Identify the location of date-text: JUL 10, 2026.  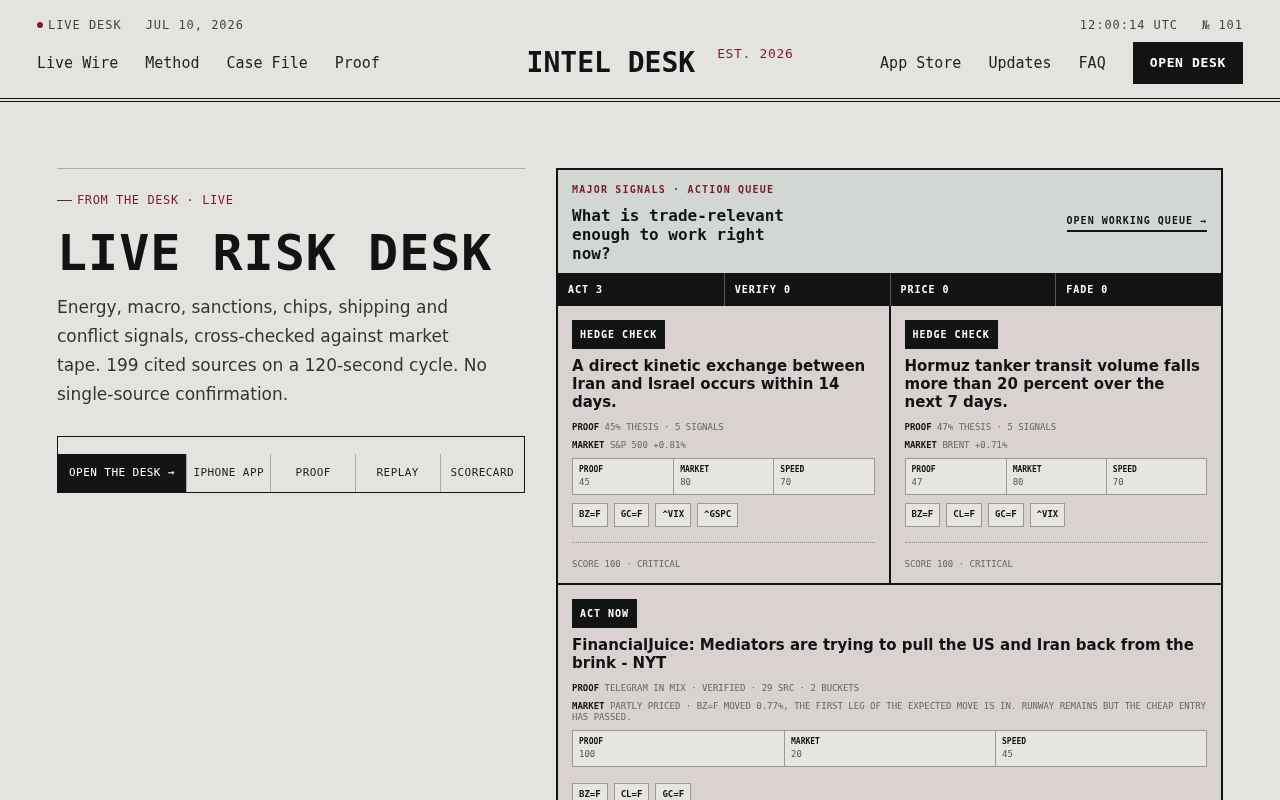
(194, 25).